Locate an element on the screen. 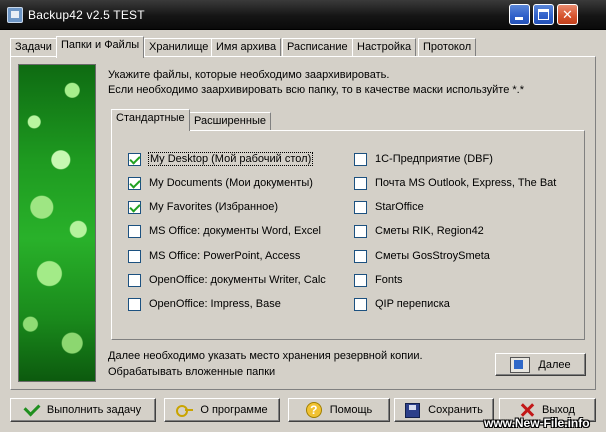 Image resolution: width=606 pixels, height=432 pixels. checkbox-my-favorites: My Favorites (Избранное) is located at coordinates (203, 207).